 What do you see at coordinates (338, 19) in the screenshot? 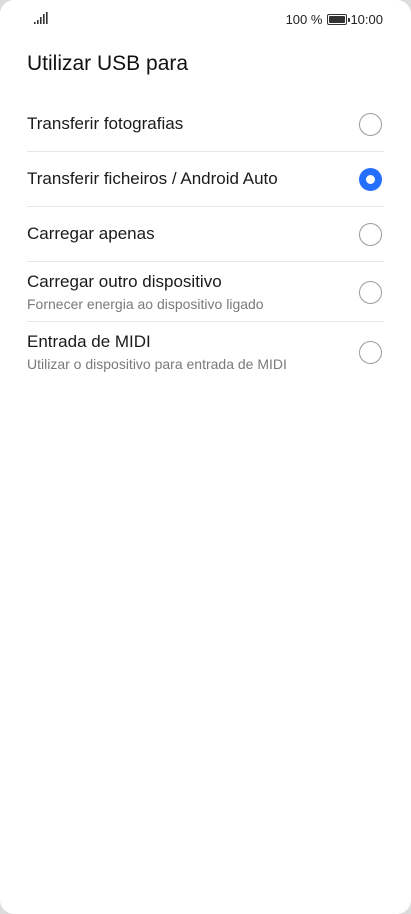
I see `battery-icon` at bounding box center [338, 19].